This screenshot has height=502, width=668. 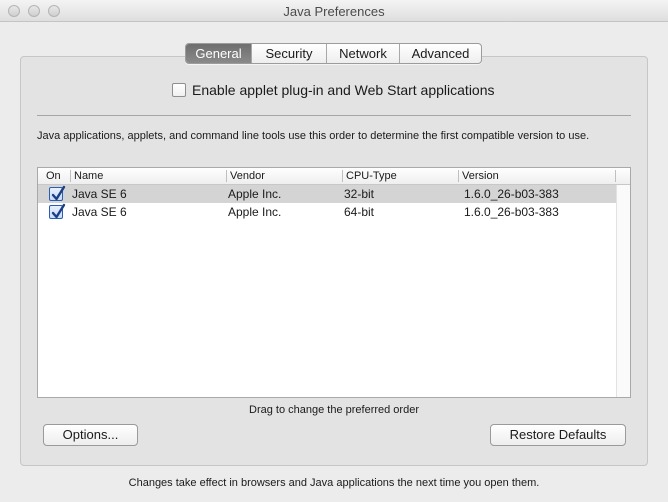 I want to click on column-header-name: Name, so click(x=88, y=177).